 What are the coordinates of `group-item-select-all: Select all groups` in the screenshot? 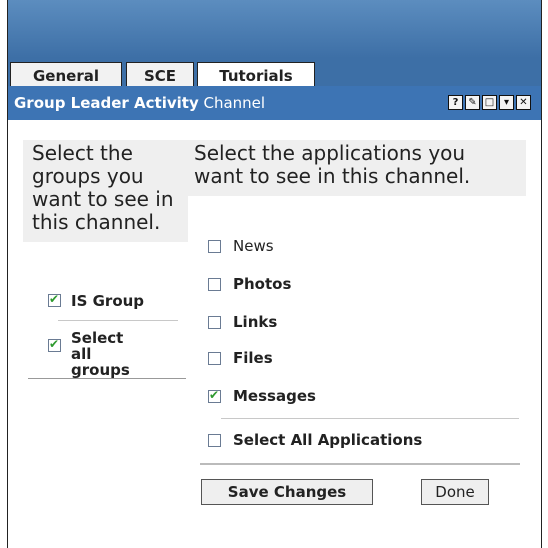 It's located at (94, 354).